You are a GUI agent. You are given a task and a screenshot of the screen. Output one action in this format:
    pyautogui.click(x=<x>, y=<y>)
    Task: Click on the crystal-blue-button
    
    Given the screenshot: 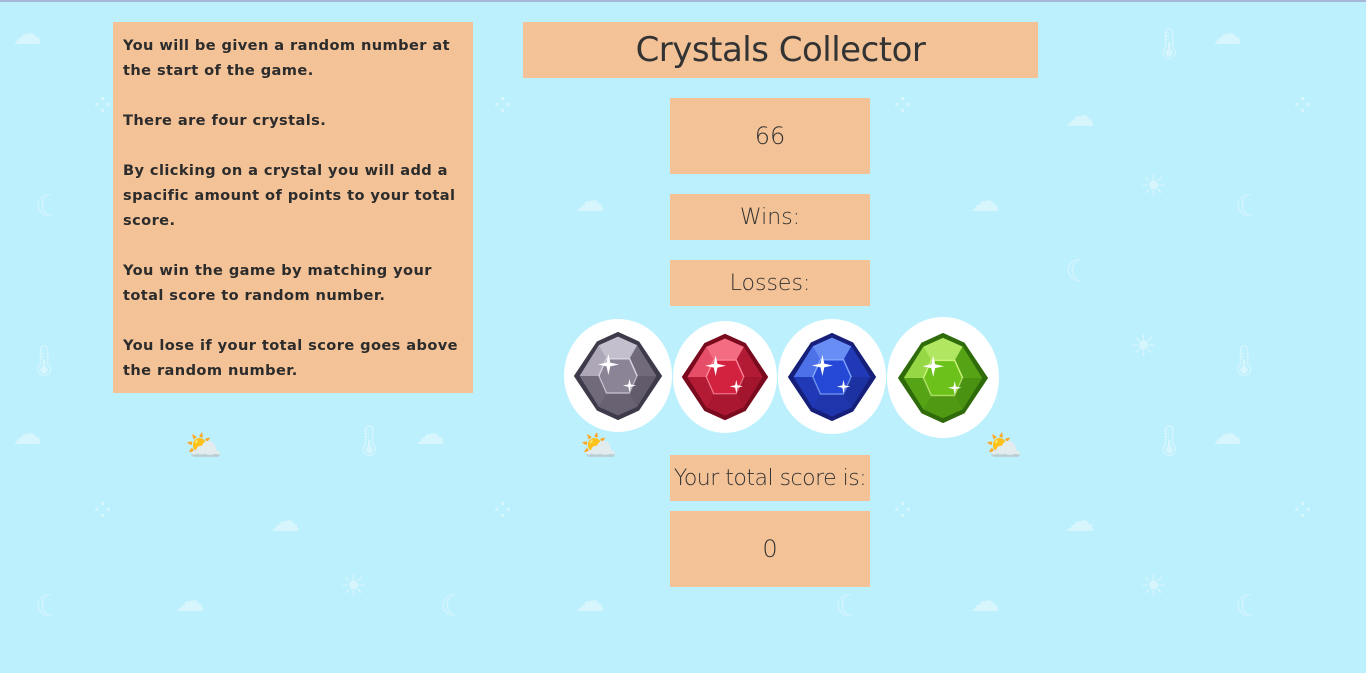 What is the action you would take?
    pyautogui.click(x=832, y=376)
    